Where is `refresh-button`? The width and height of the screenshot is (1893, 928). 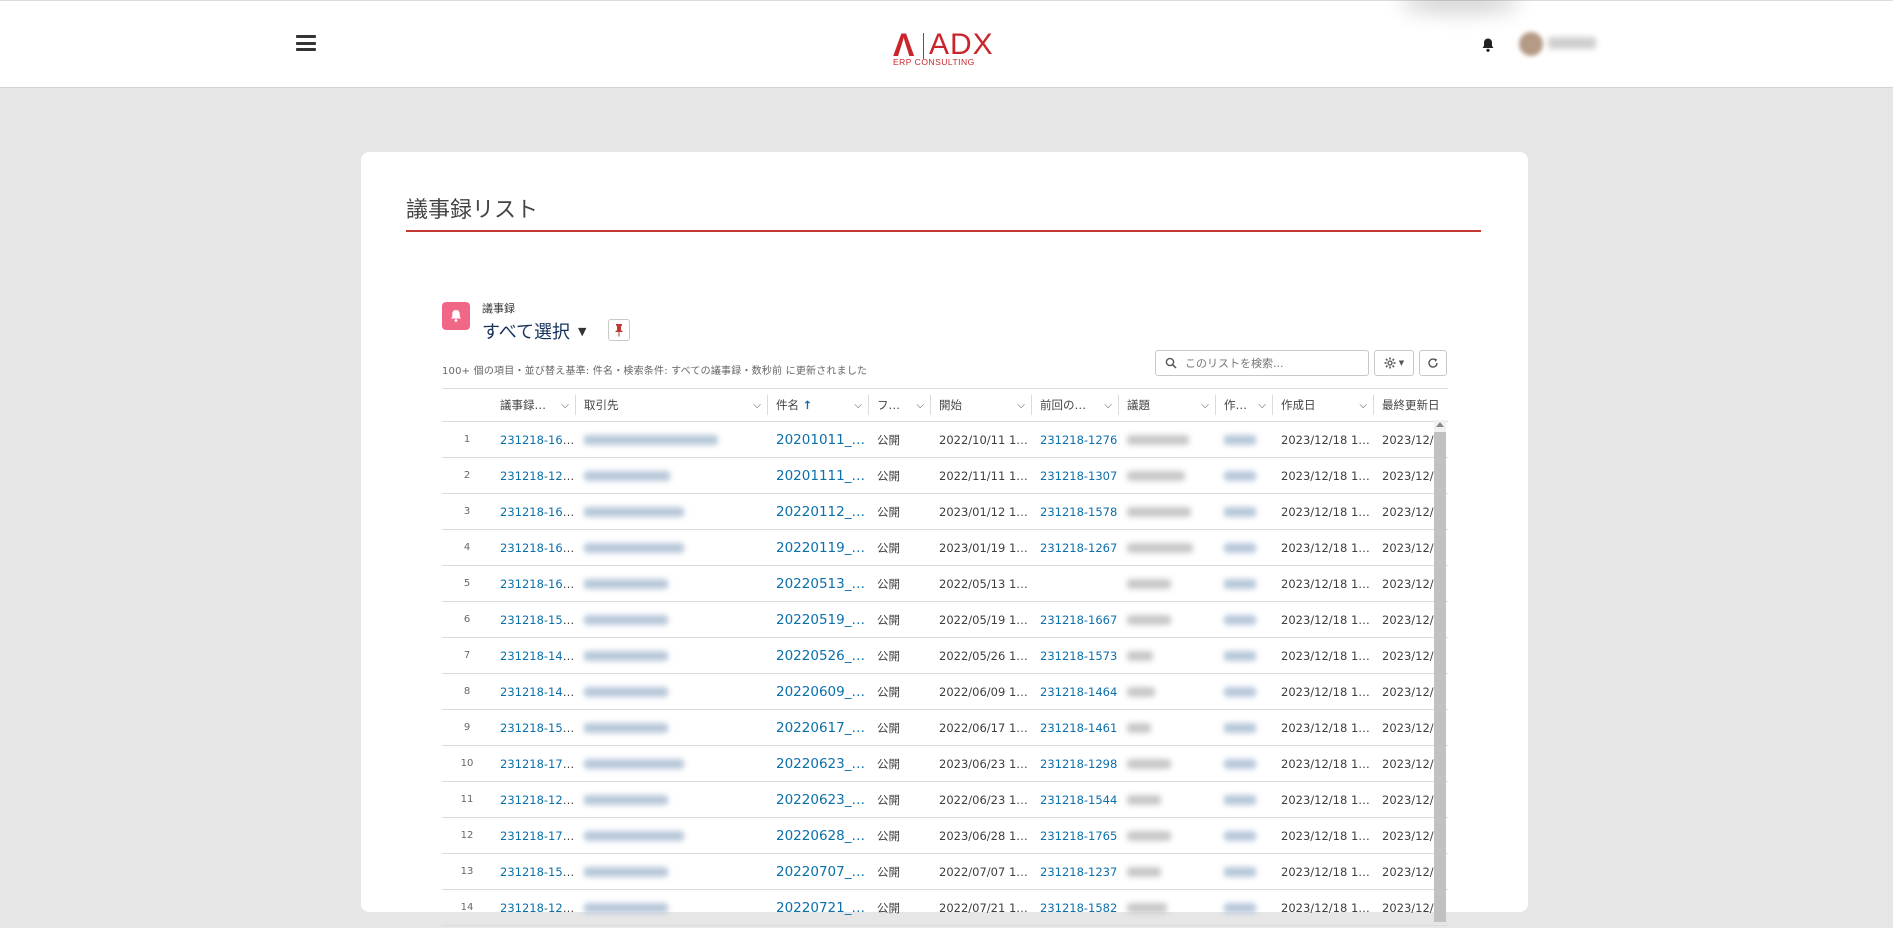 refresh-button is located at coordinates (1433, 363).